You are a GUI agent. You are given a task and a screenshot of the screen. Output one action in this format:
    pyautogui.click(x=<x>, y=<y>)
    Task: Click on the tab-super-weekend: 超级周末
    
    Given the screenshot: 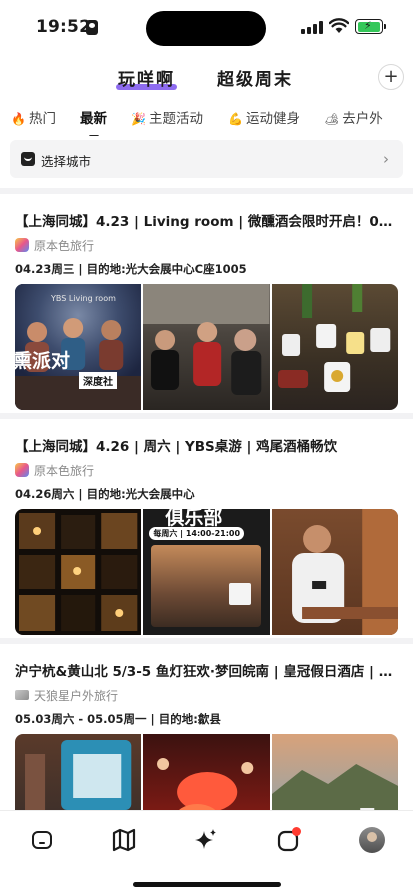 What is the action you would take?
    pyautogui.click(x=255, y=77)
    